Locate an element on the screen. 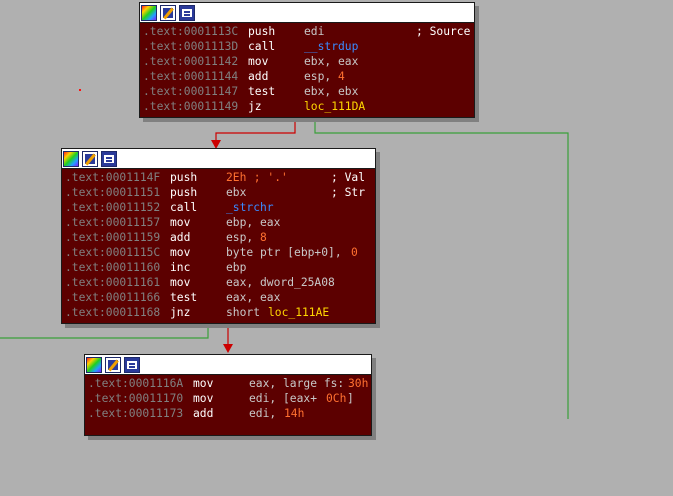 This screenshot has width=673, height=496. asm-line: .text:00011160 inc ebp is located at coordinates (220, 267).